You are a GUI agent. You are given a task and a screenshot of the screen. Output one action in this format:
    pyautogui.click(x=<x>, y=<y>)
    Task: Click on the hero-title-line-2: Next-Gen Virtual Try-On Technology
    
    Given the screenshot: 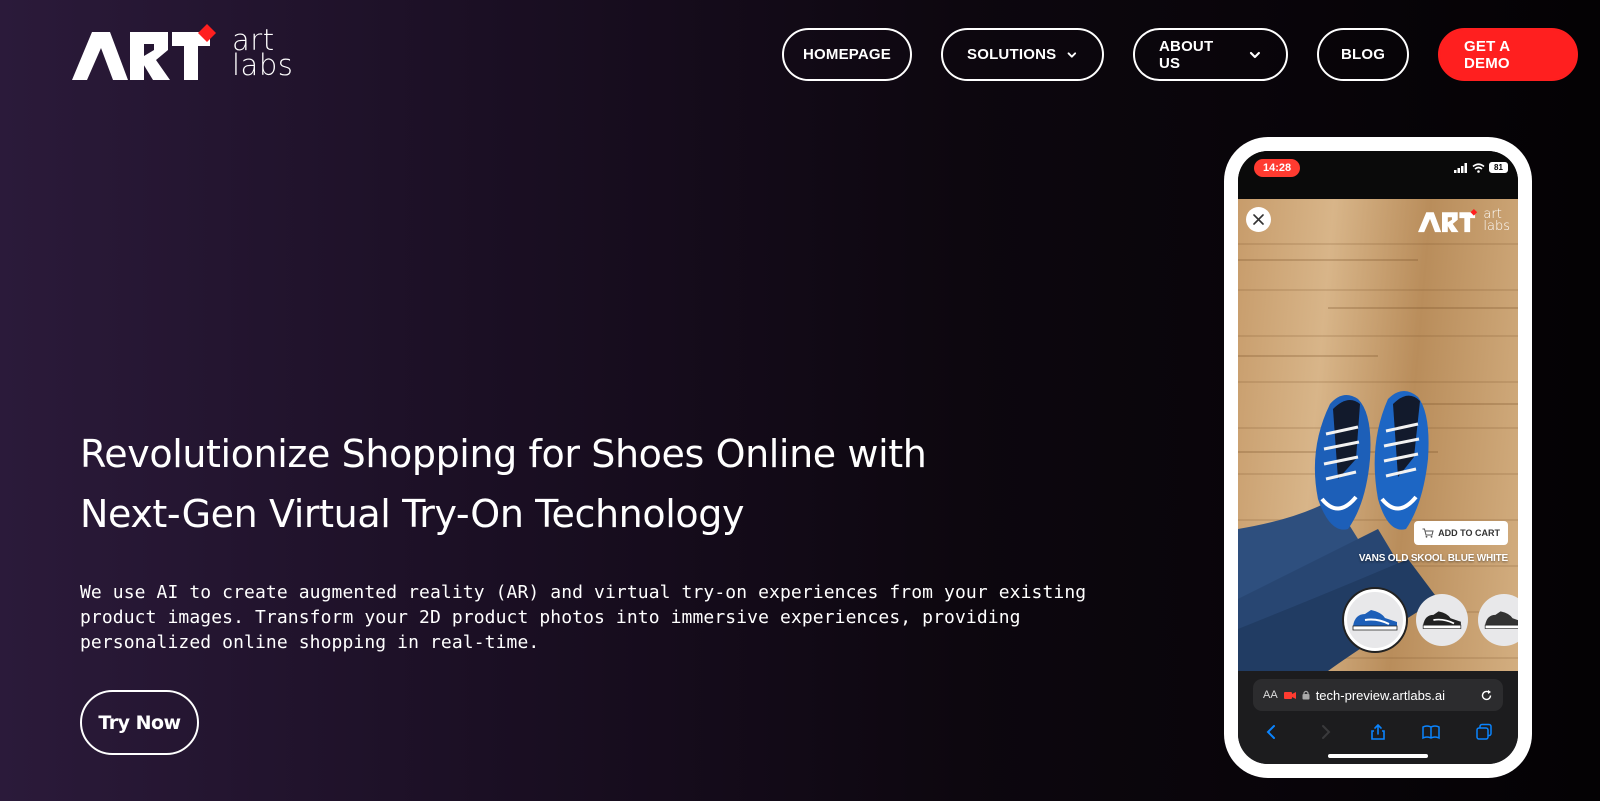 What is the action you would take?
    pyautogui.click(x=412, y=514)
    